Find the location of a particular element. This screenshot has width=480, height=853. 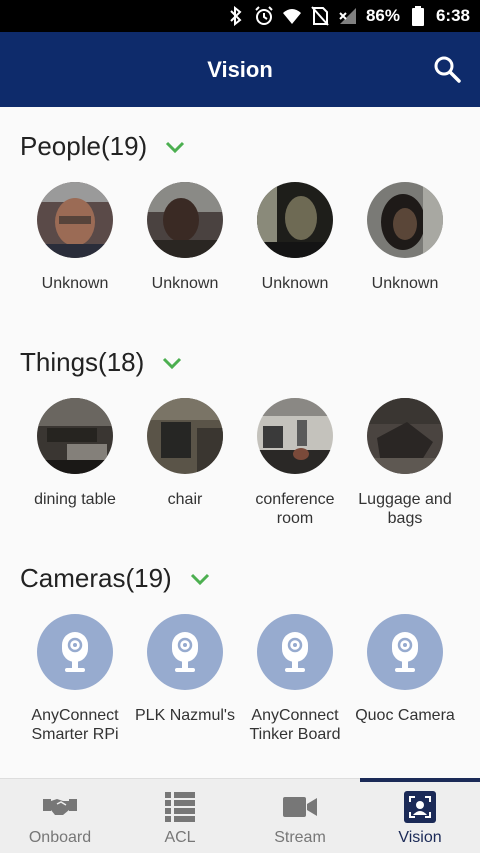

list-icon is located at coordinates (180, 807).